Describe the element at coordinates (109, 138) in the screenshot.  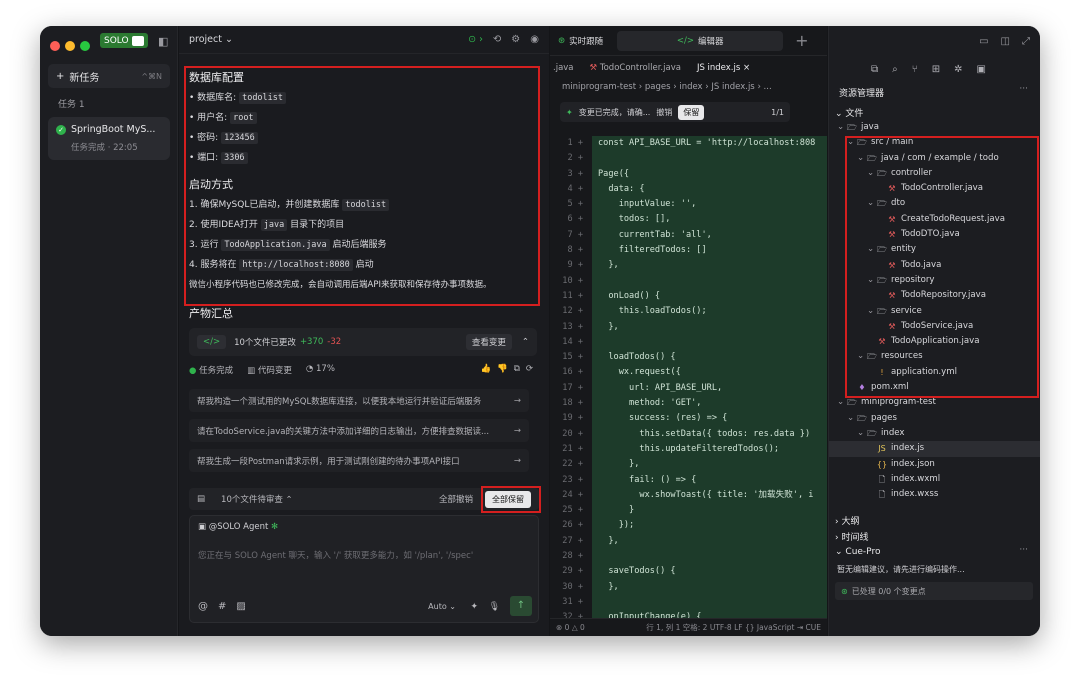
I see `task-card: ✓ SpringBoot MyS... 任务完成 · 22:05` at that location.